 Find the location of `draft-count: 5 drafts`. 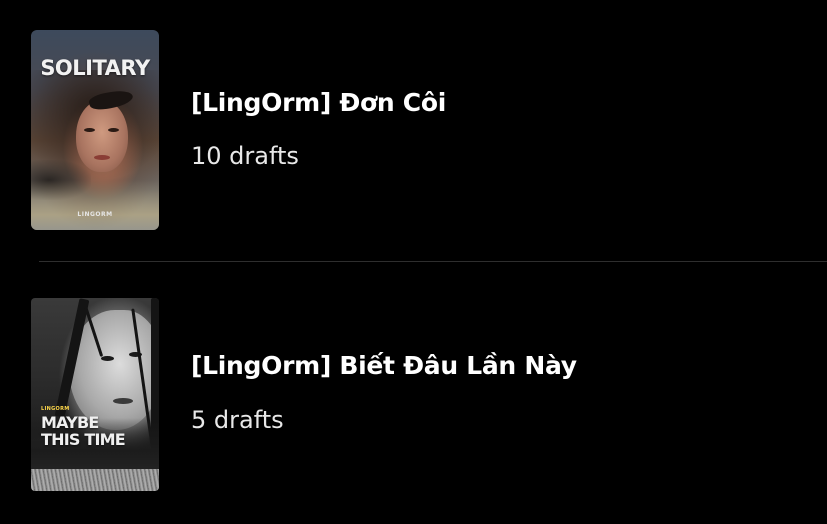

draft-count: 5 drafts is located at coordinates (237, 420).